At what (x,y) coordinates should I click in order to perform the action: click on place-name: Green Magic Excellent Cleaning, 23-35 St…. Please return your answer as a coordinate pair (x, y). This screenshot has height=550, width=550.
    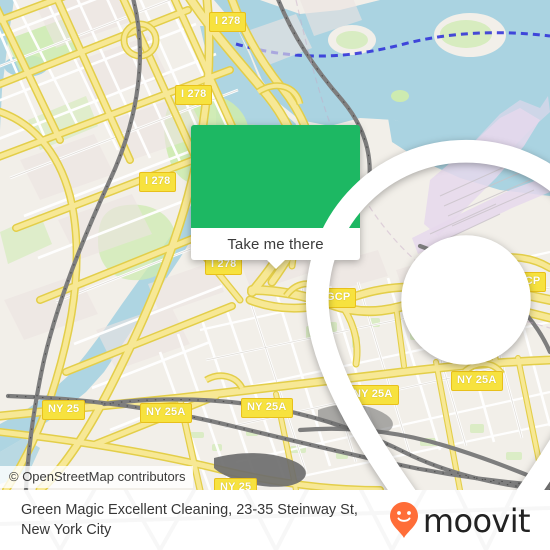
    Looking at the image, I should click on (189, 520).